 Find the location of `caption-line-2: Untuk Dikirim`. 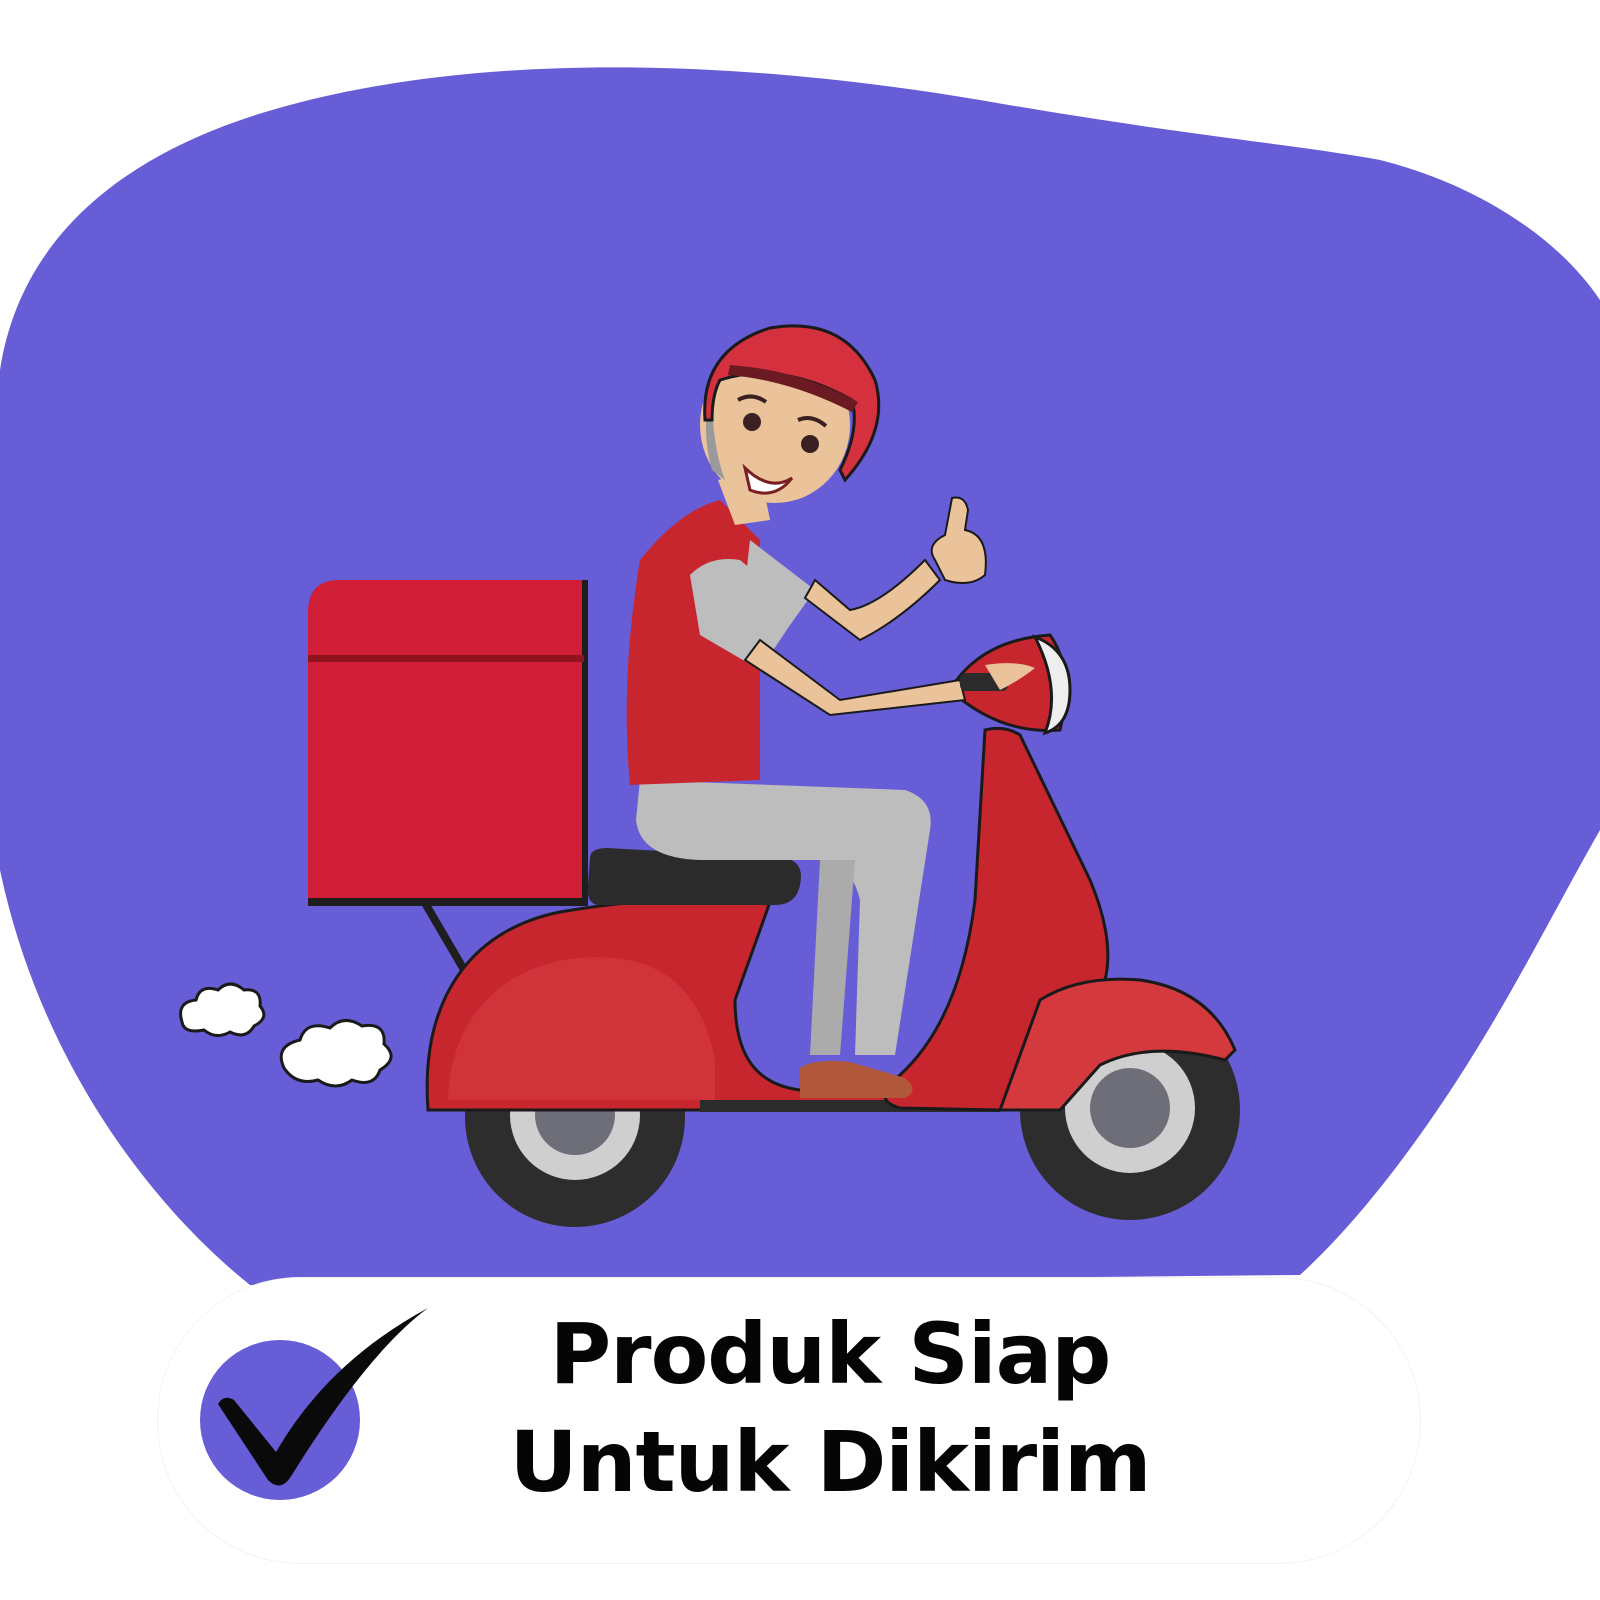

caption-line-2: Untuk Dikirim is located at coordinates (830, 1462).